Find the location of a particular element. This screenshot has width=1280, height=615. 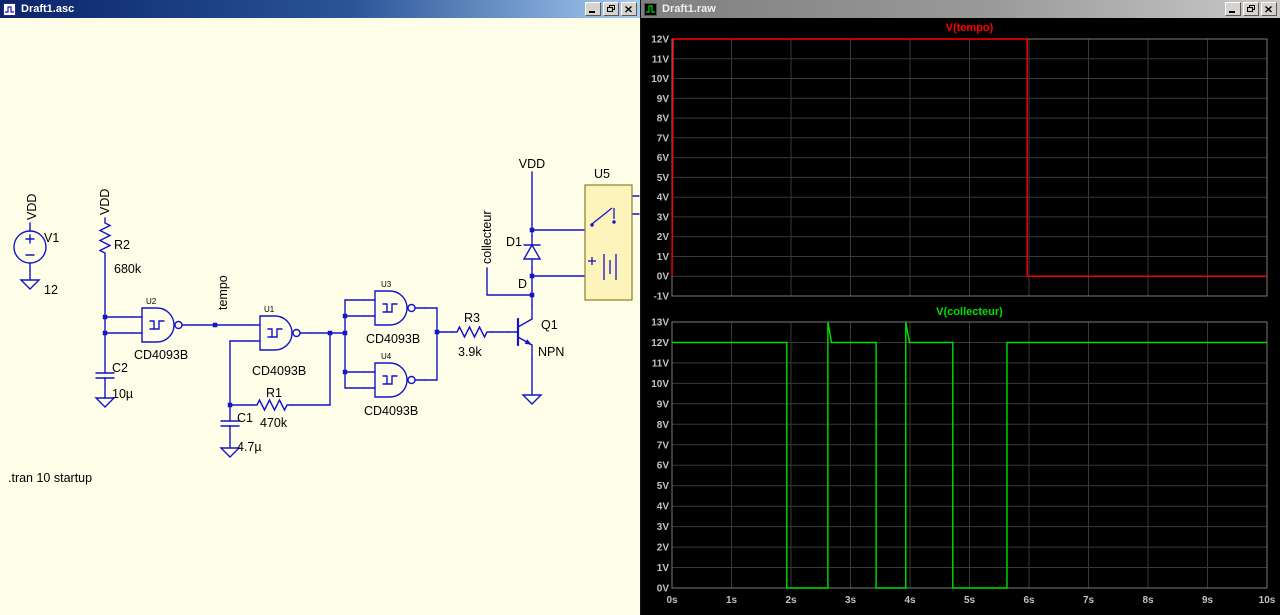

c1-ref: C1 is located at coordinates (245, 418).